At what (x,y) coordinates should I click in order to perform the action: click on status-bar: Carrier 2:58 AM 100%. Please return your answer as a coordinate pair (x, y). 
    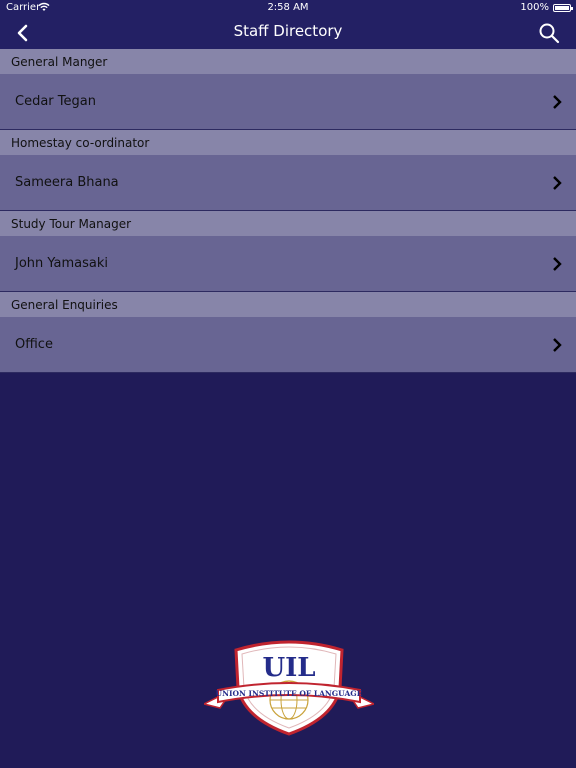
    Looking at the image, I should click on (288, 8).